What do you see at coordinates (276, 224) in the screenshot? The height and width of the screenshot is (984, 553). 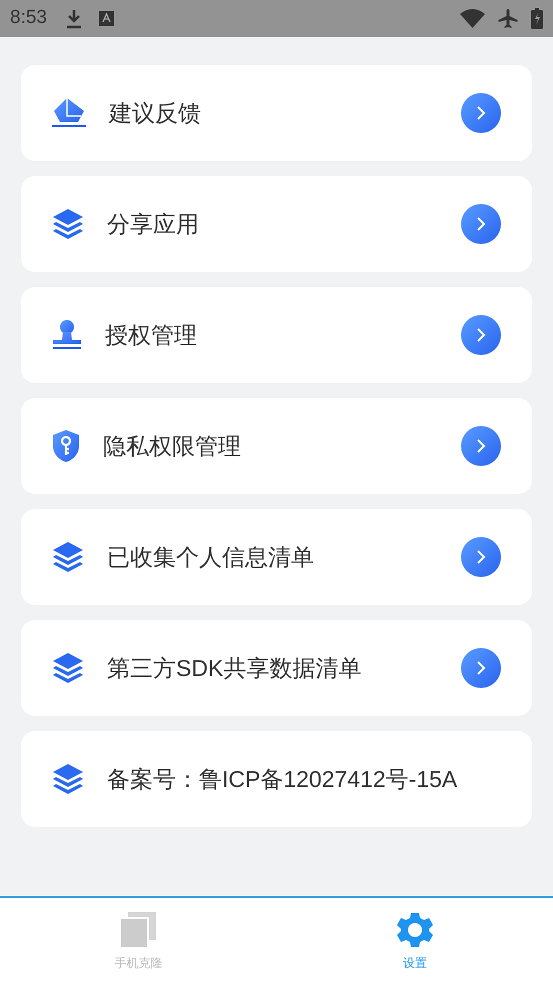 I see `menu-item: 分享应用` at bounding box center [276, 224].